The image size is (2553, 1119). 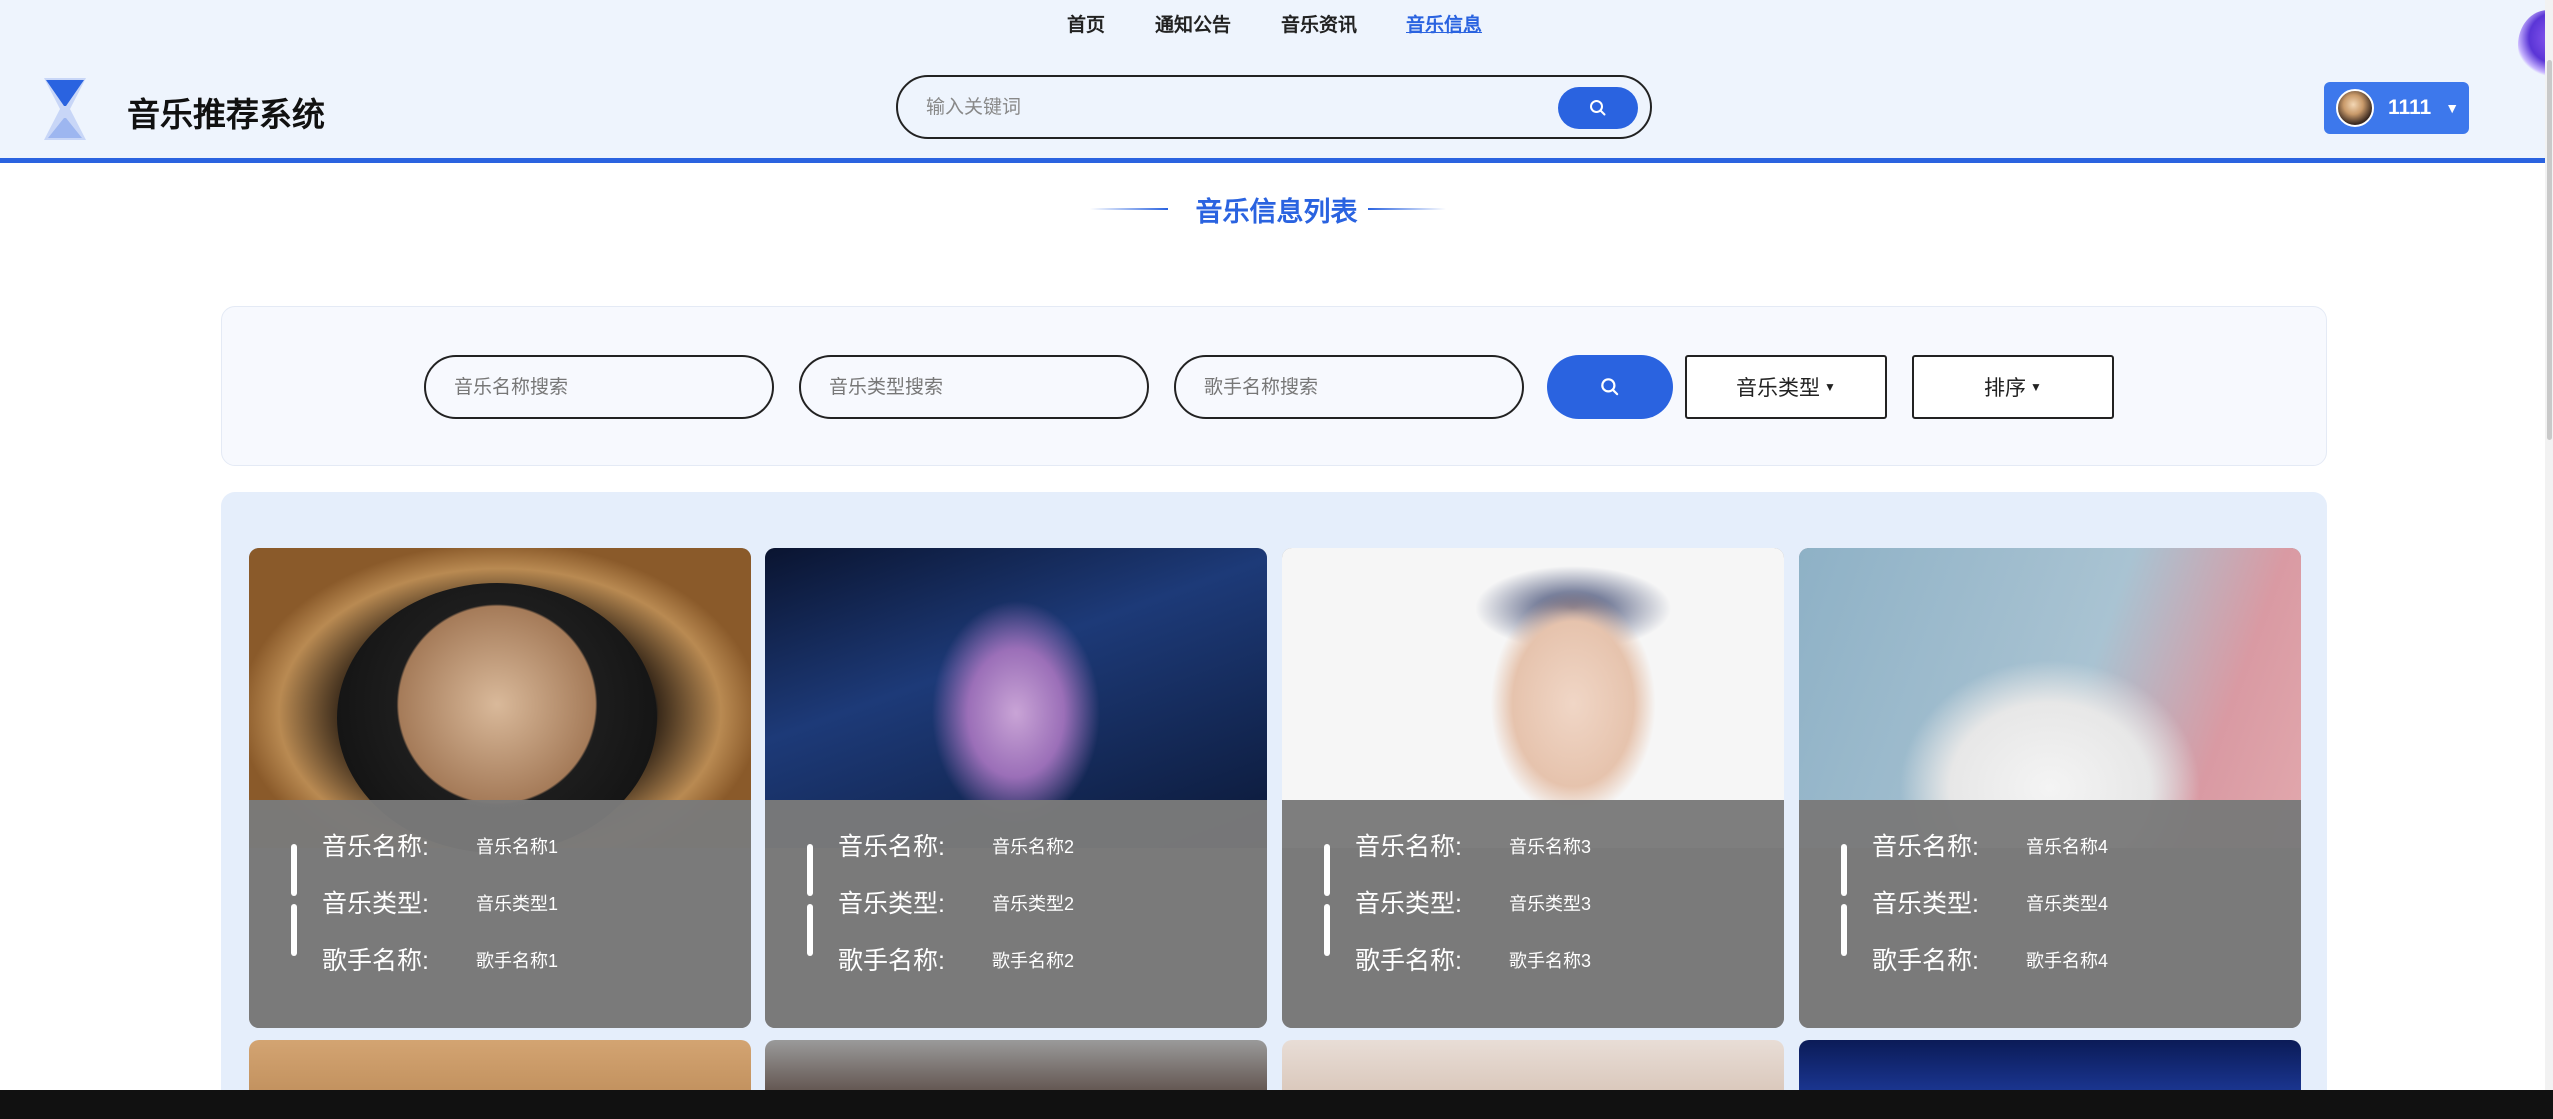 I want to click on music-name-filter, so click(x=599, y=387).